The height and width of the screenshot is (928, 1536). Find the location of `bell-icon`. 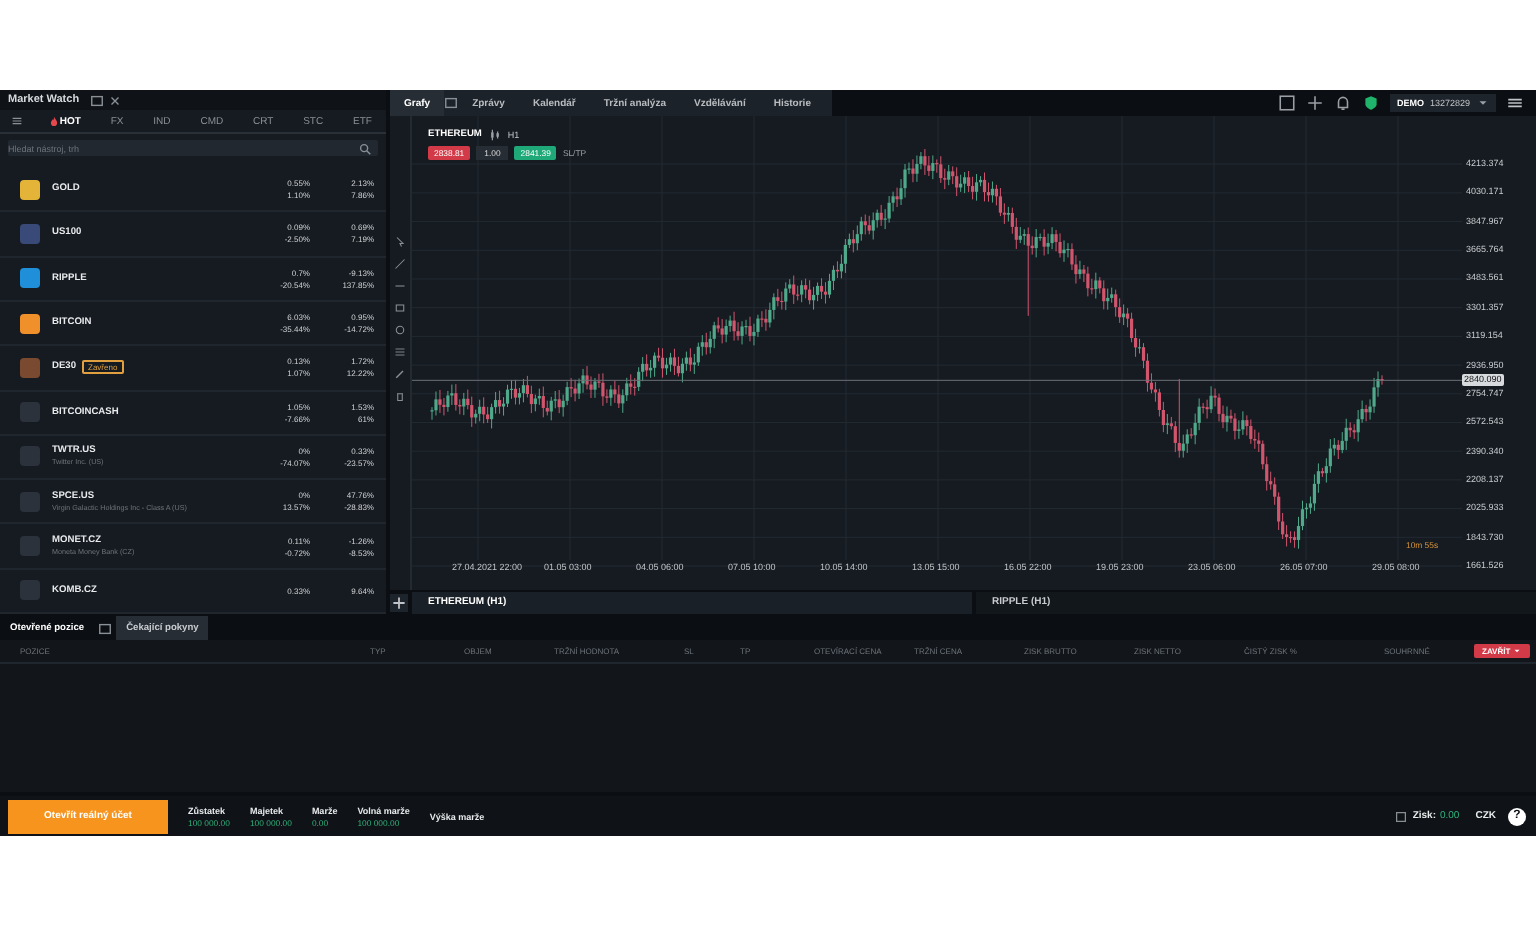

bell-icon is located at coordinates (1343, 103).